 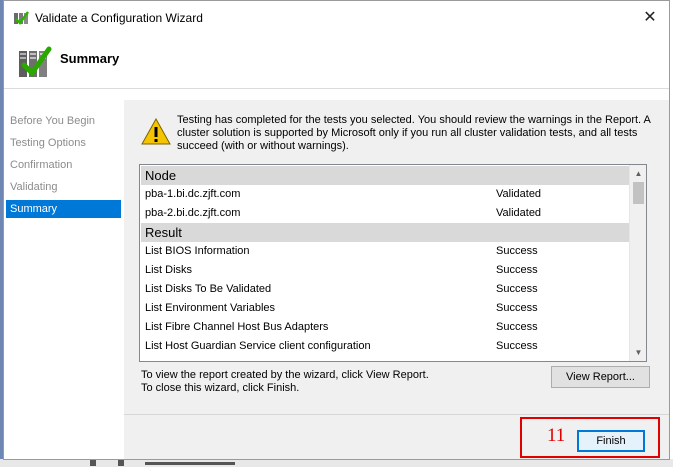 What do you see at coordinates (385, 270) in the screenshot?
I see `result-row: List Disks Success` at bounding box center [385, 270].